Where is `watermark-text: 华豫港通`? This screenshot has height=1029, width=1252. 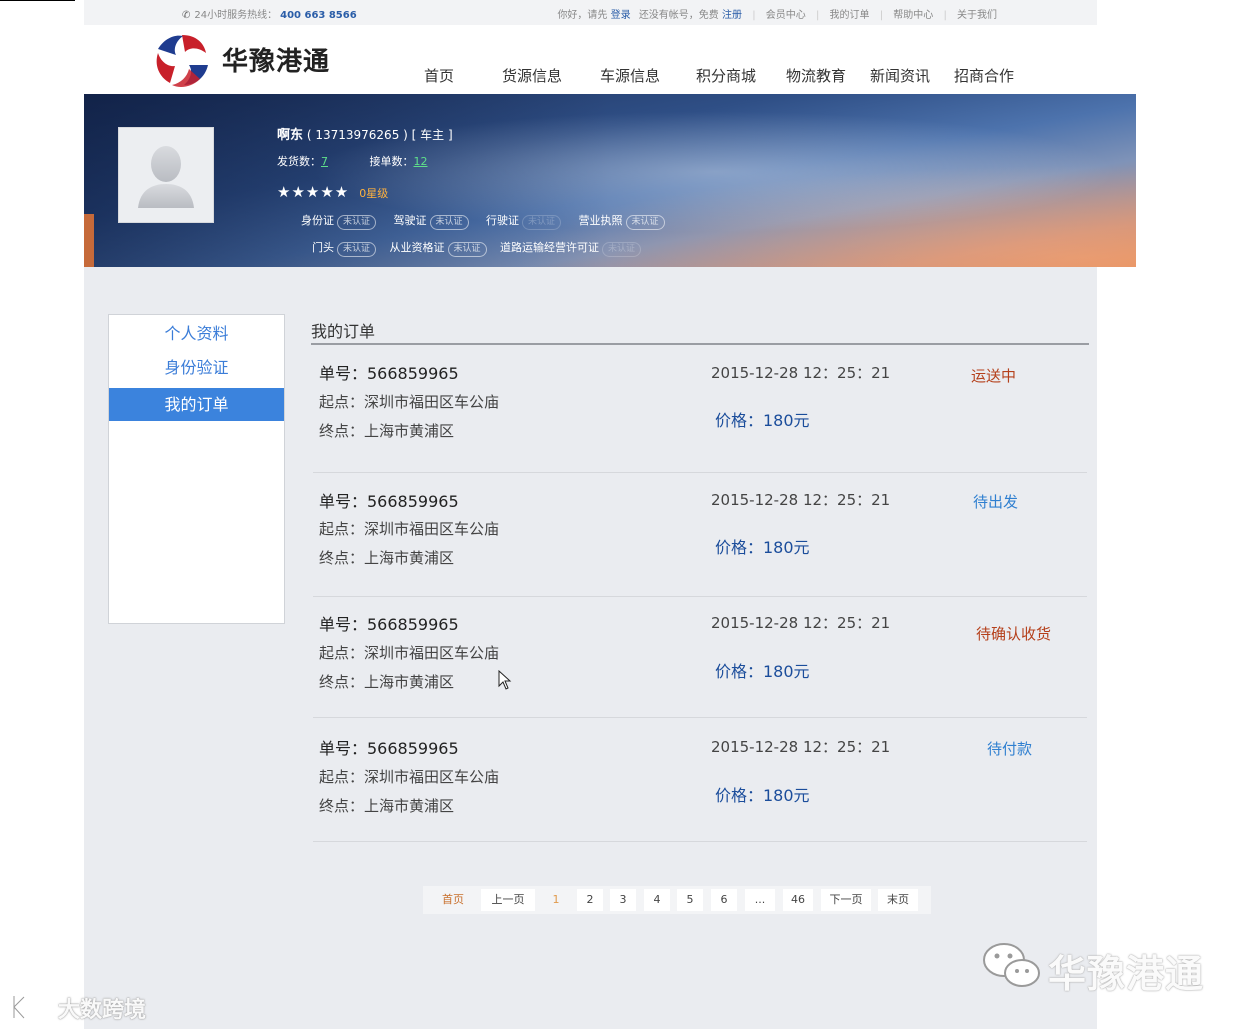
watermark-text: 华豫港通 is located at coordinates (1126, 974).